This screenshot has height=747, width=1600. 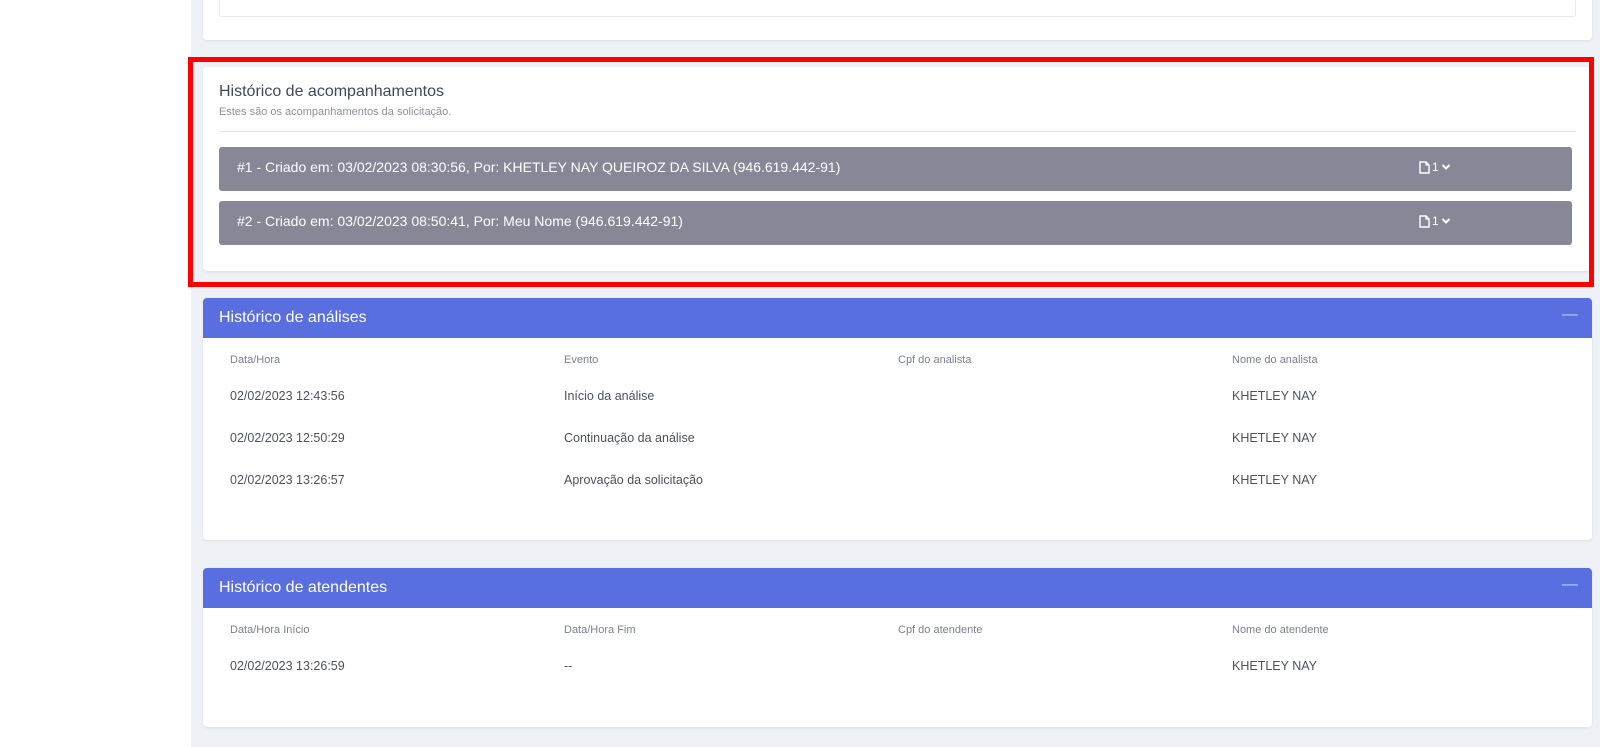 What do you see at coordinates (95, 373) in the screenshot?
I see `sidebar` at bounding box center [95, 373].